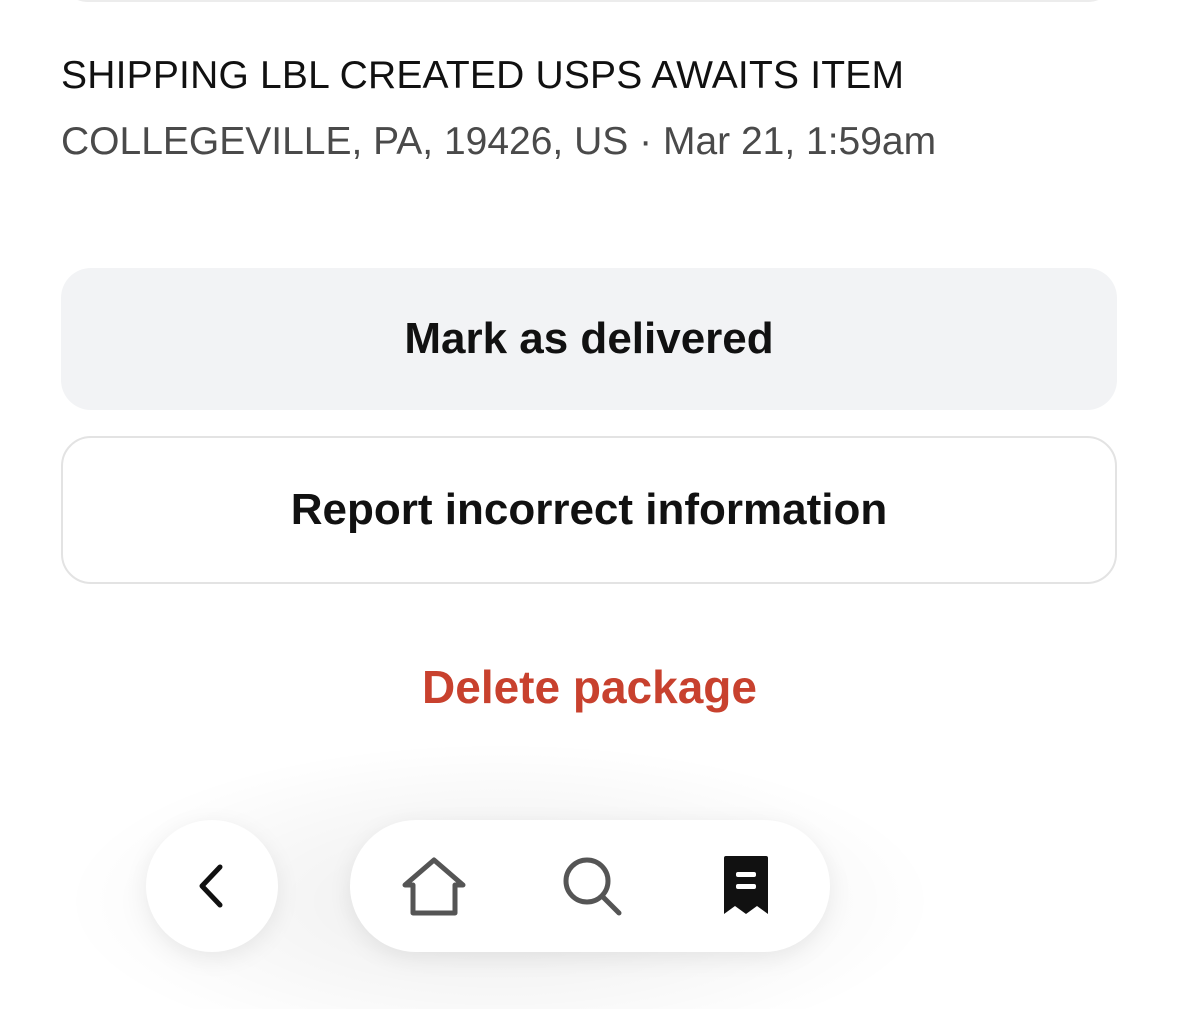 This screenshot has width=1179, height=1009. I want to click on back-button, so click(212, 886).